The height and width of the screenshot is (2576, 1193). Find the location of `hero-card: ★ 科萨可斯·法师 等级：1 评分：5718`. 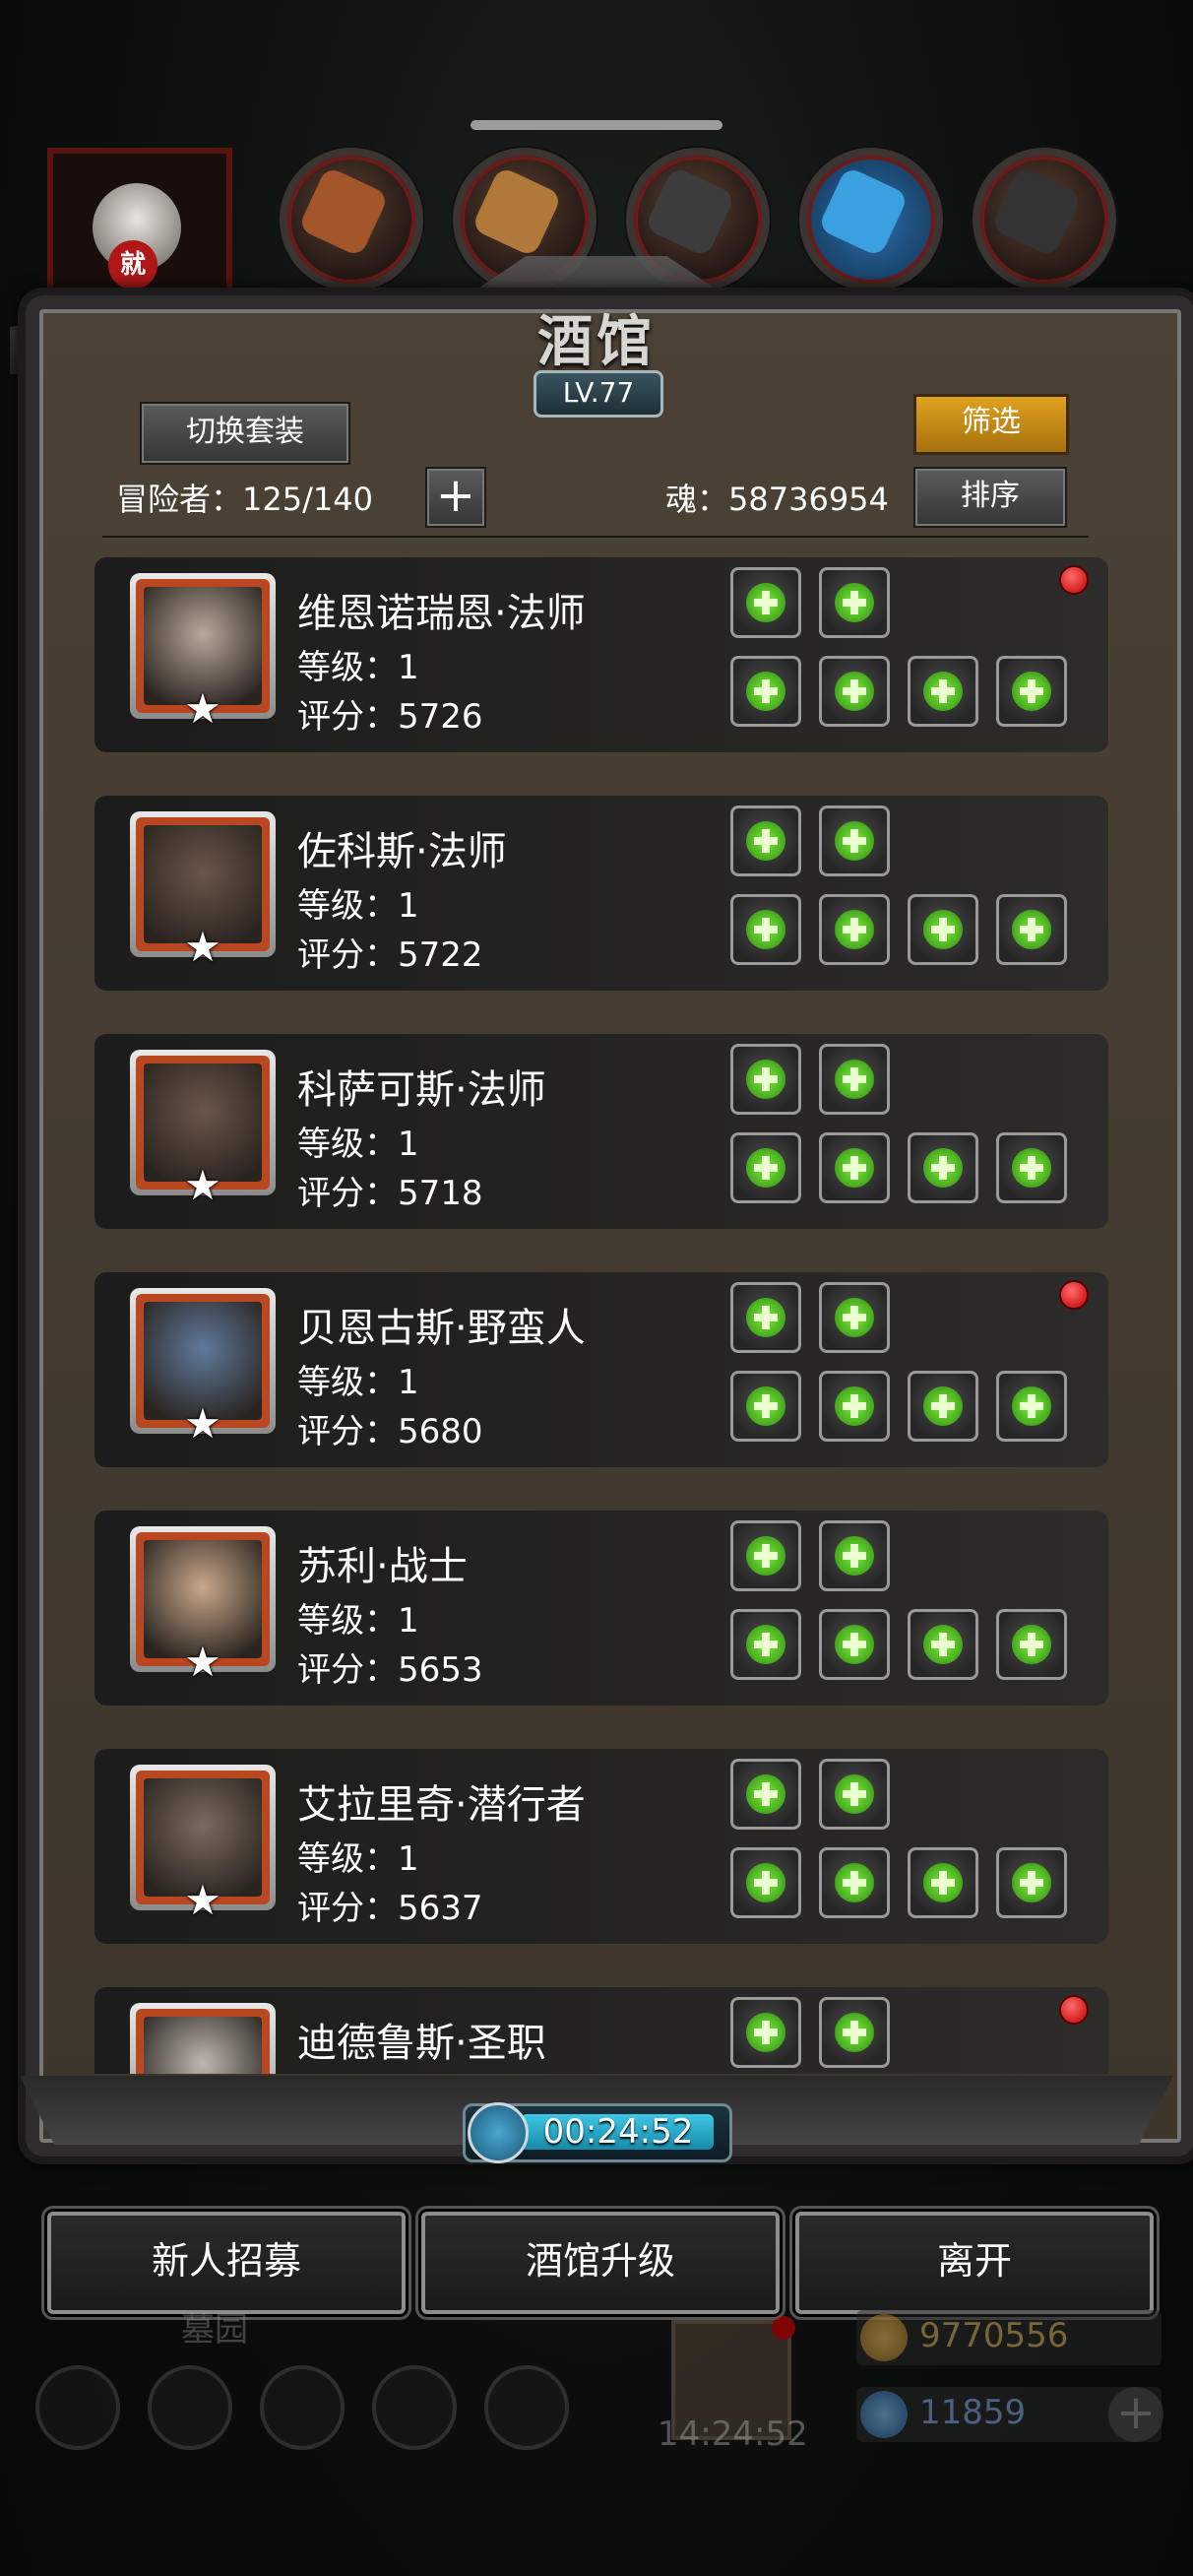

hero-card: ★ 科萨可斯·法师 等级：1 评分：5718 is located at coordinates (601, 1131).